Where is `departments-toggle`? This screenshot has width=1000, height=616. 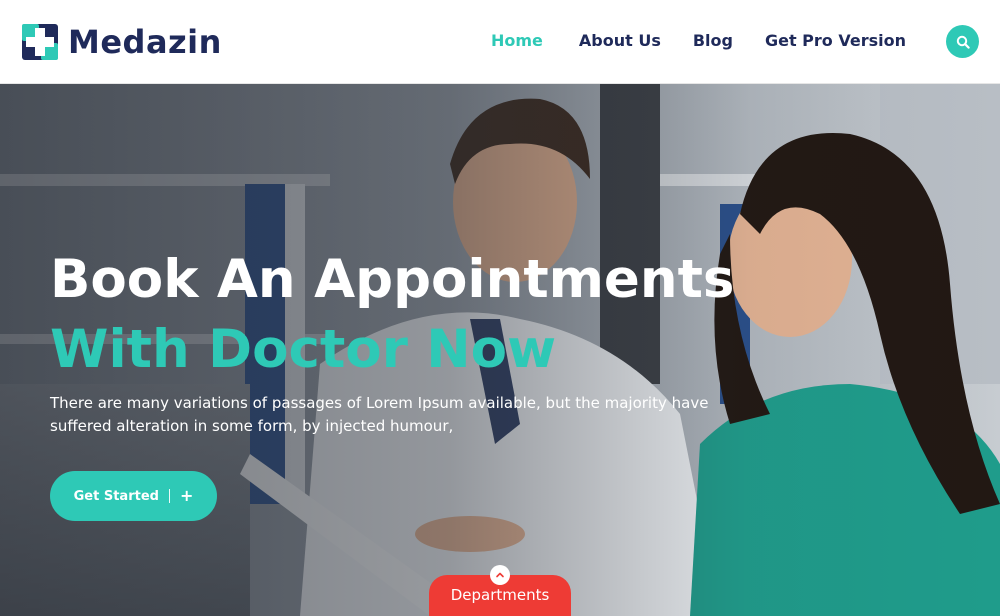
departments-toggle is located at coordinates (500, 575).